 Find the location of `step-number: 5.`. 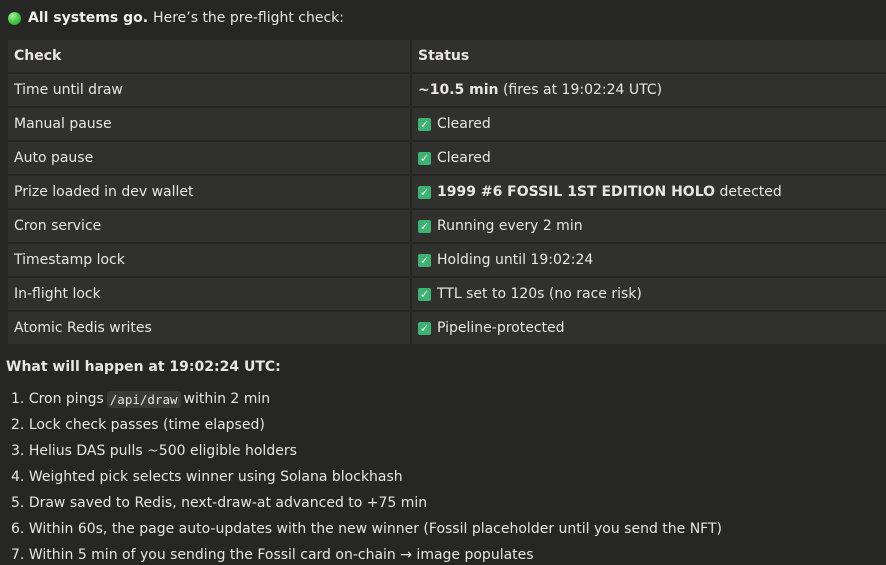

step-number: 5. is located at coordinates (18, 503).